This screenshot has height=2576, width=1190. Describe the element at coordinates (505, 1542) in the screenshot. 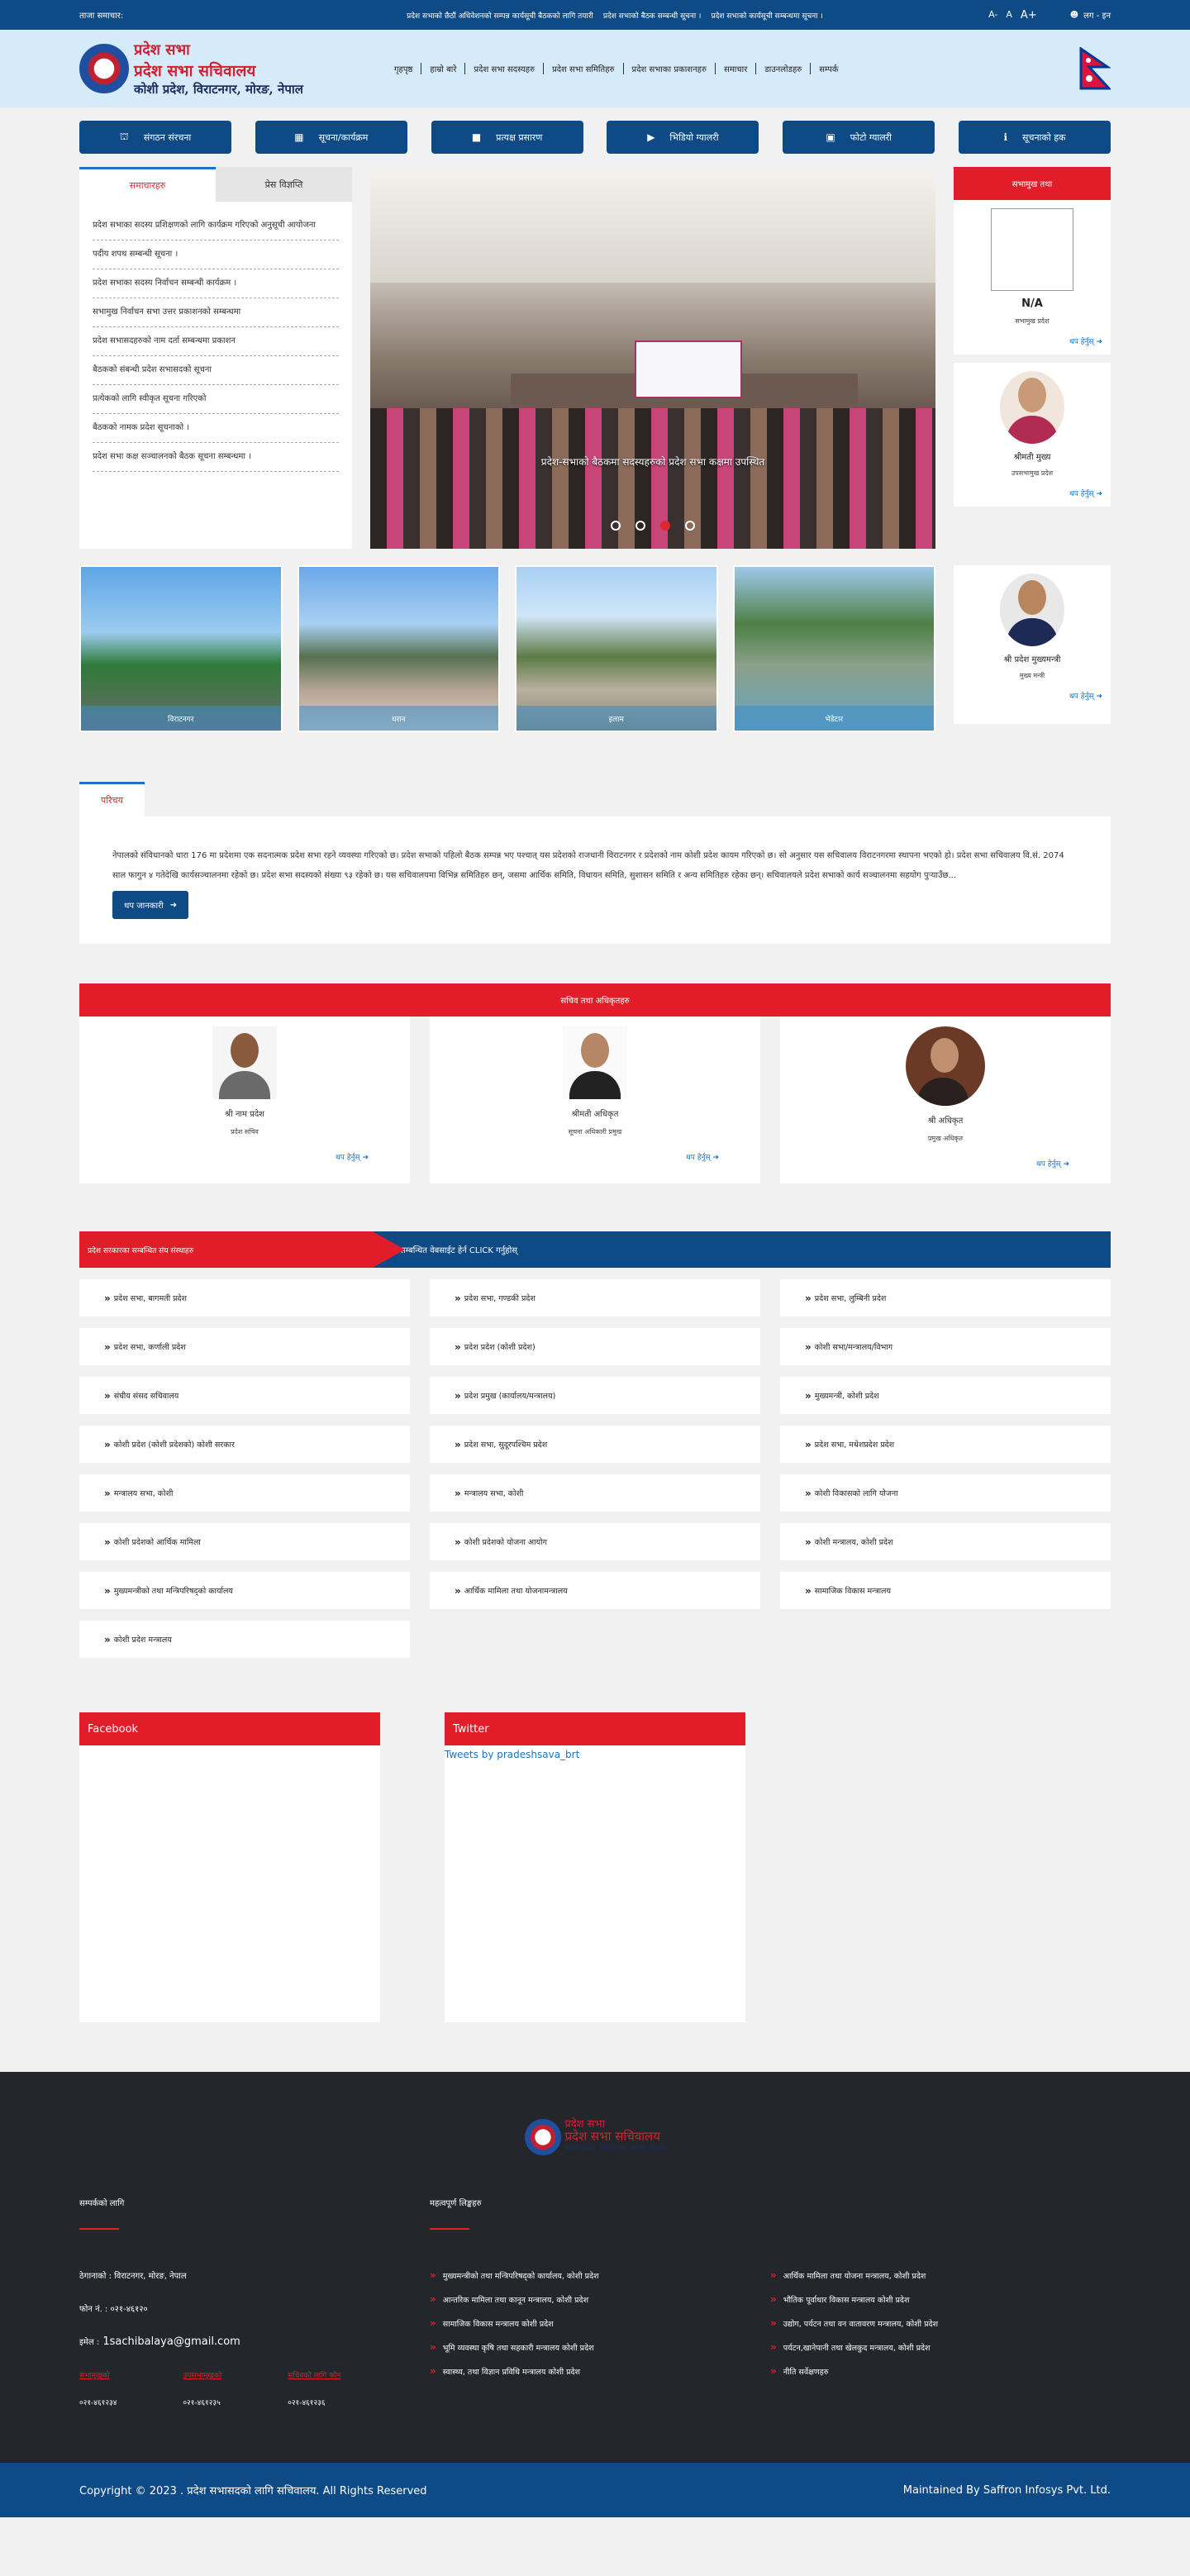

I see `related-link-label: कोशी प्रदेशको योजना आयोग` at that location.